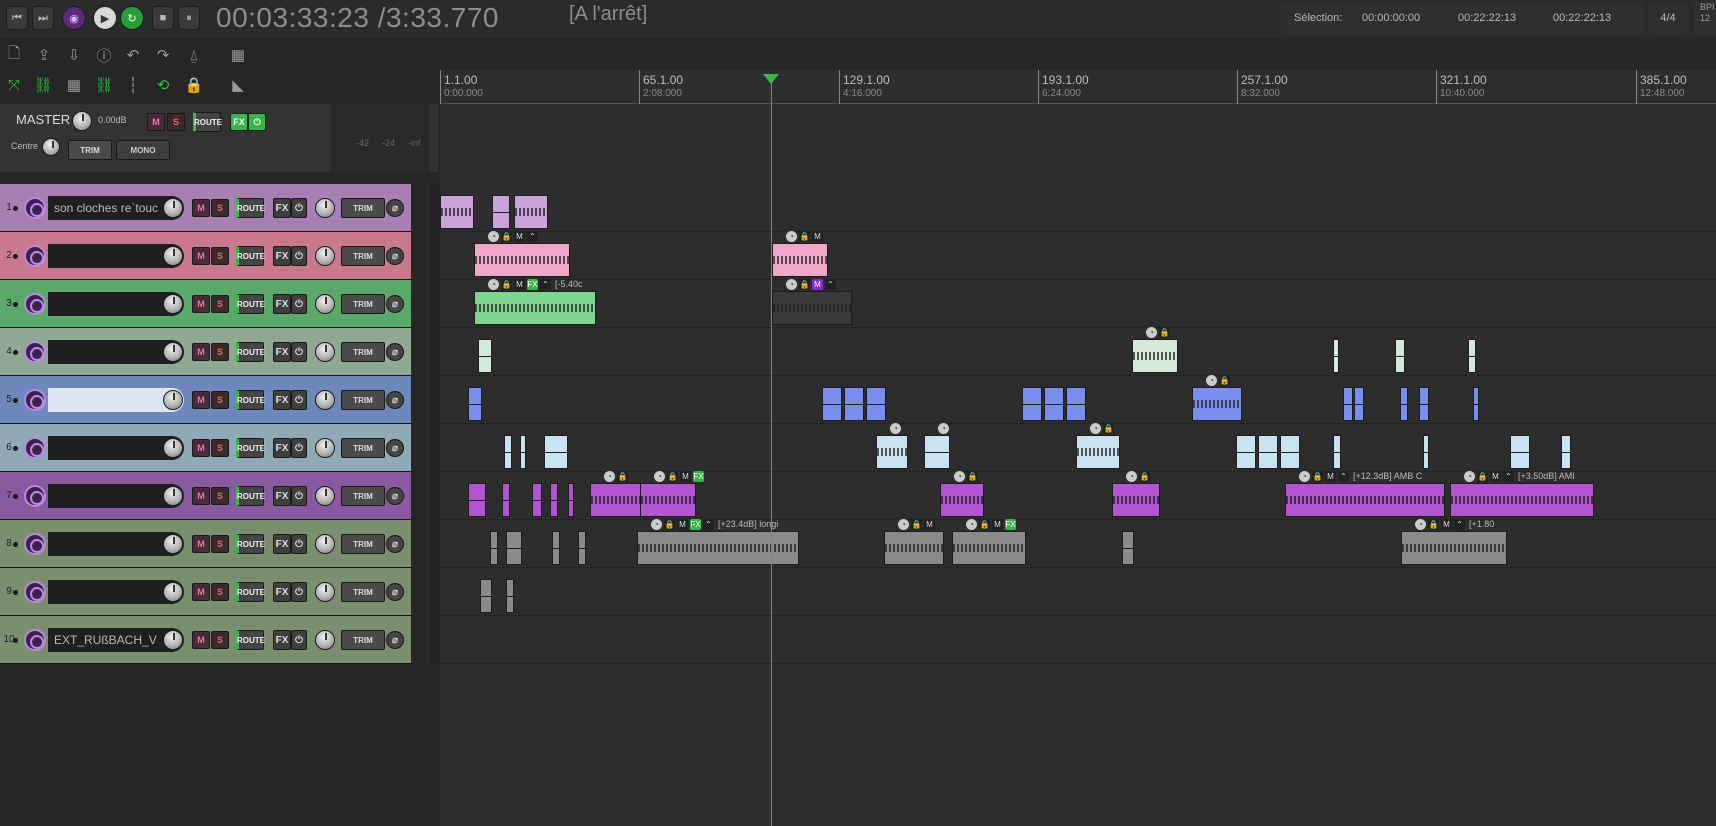 This screenshot has width=1716, height=826. What do you see at coordinates (771, 79) in the screenshot?
I see `edit-cursor-marker` at bounding box center [771, 79].